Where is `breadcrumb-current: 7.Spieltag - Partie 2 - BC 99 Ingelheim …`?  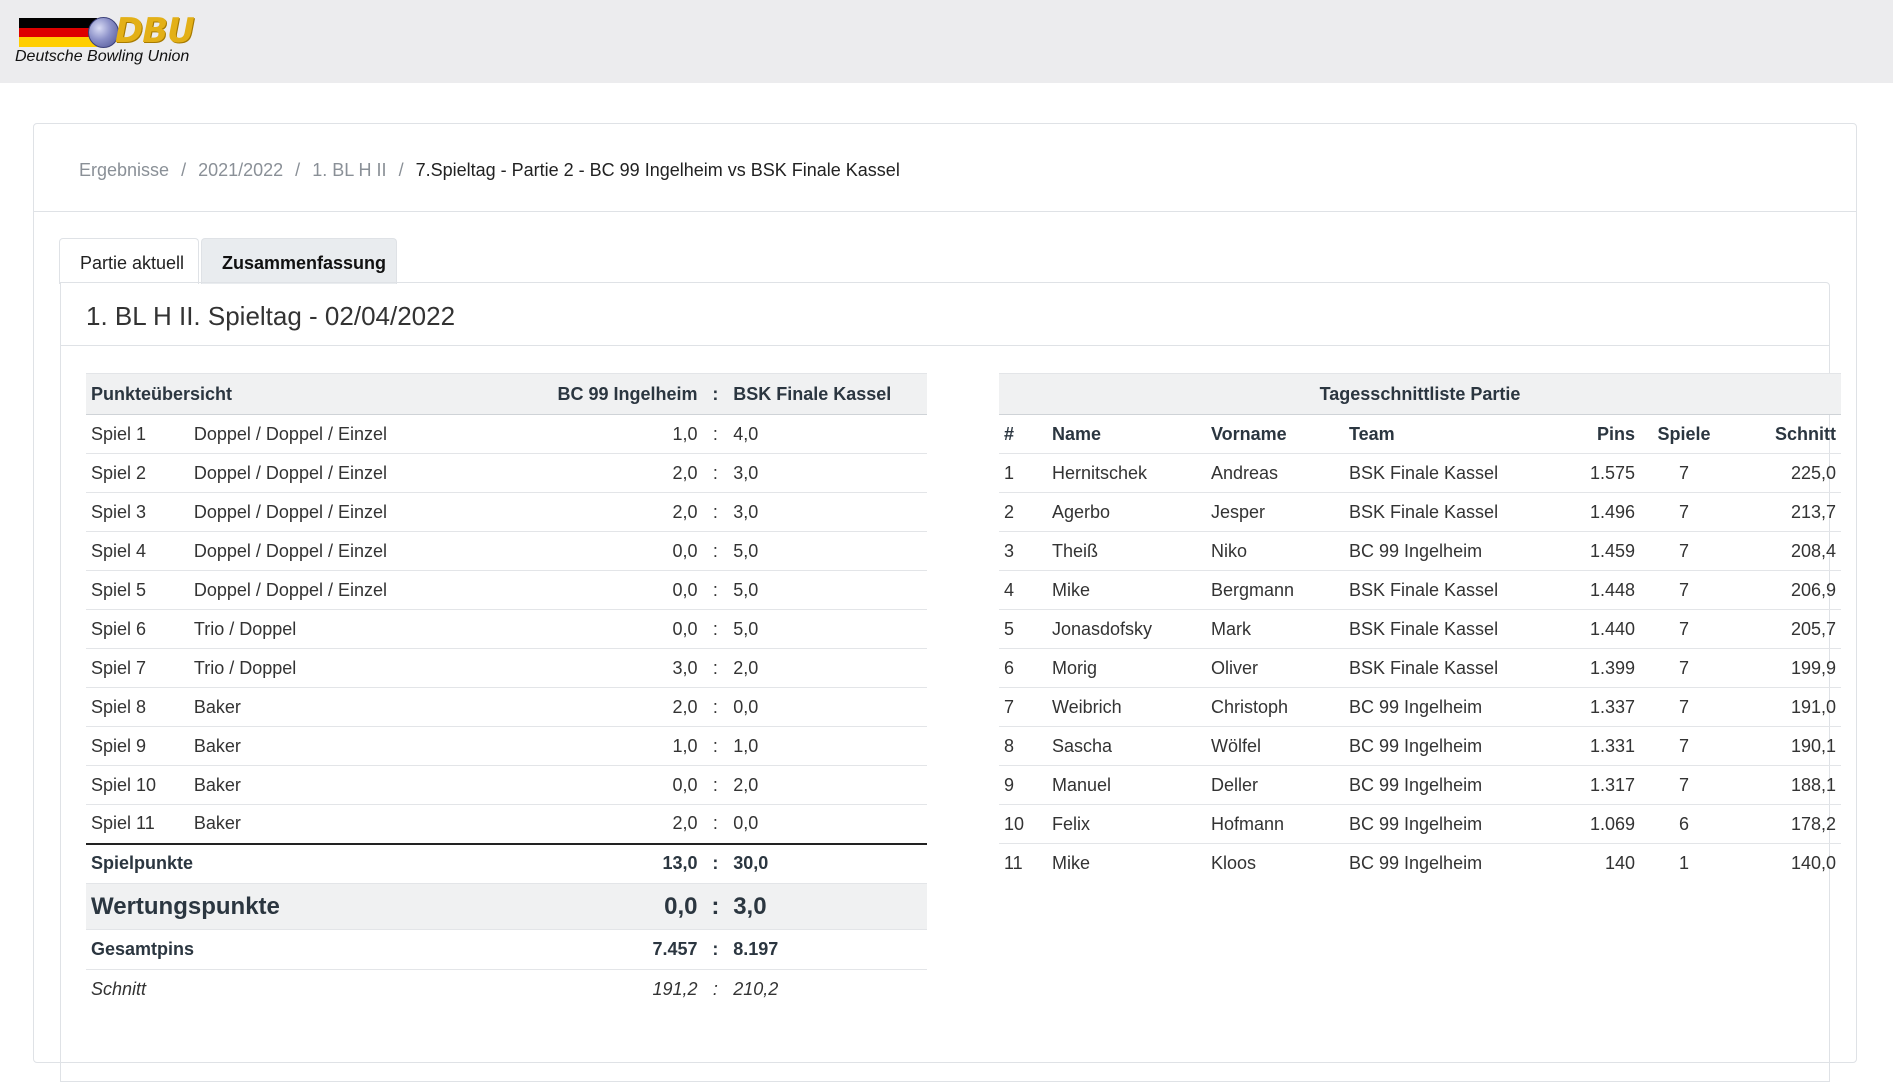
breadcrumb-current: 7.Spieltag - Partie 2 - BC 99 Ingelheim … is located at coordinates (657, 170).